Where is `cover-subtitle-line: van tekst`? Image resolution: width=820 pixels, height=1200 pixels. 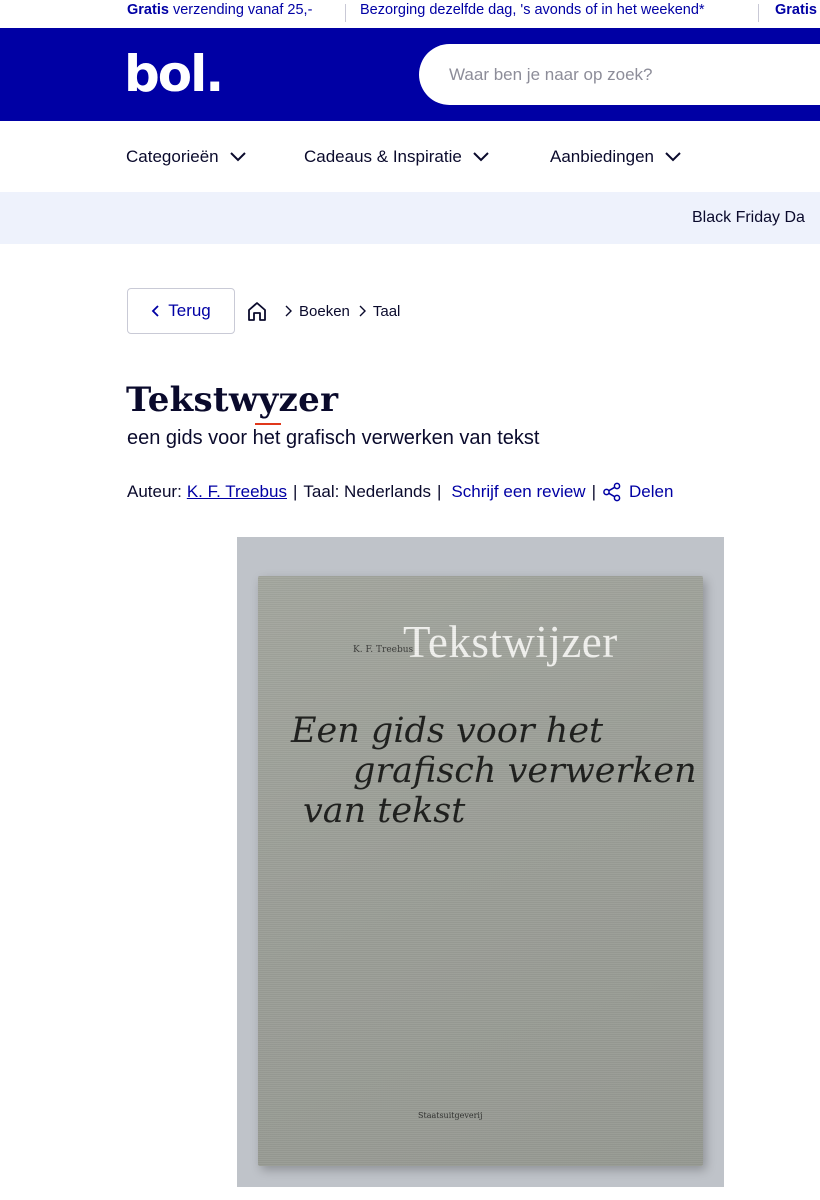
cover-subtitle-line: van tekst is located at coordinates (384, 811).